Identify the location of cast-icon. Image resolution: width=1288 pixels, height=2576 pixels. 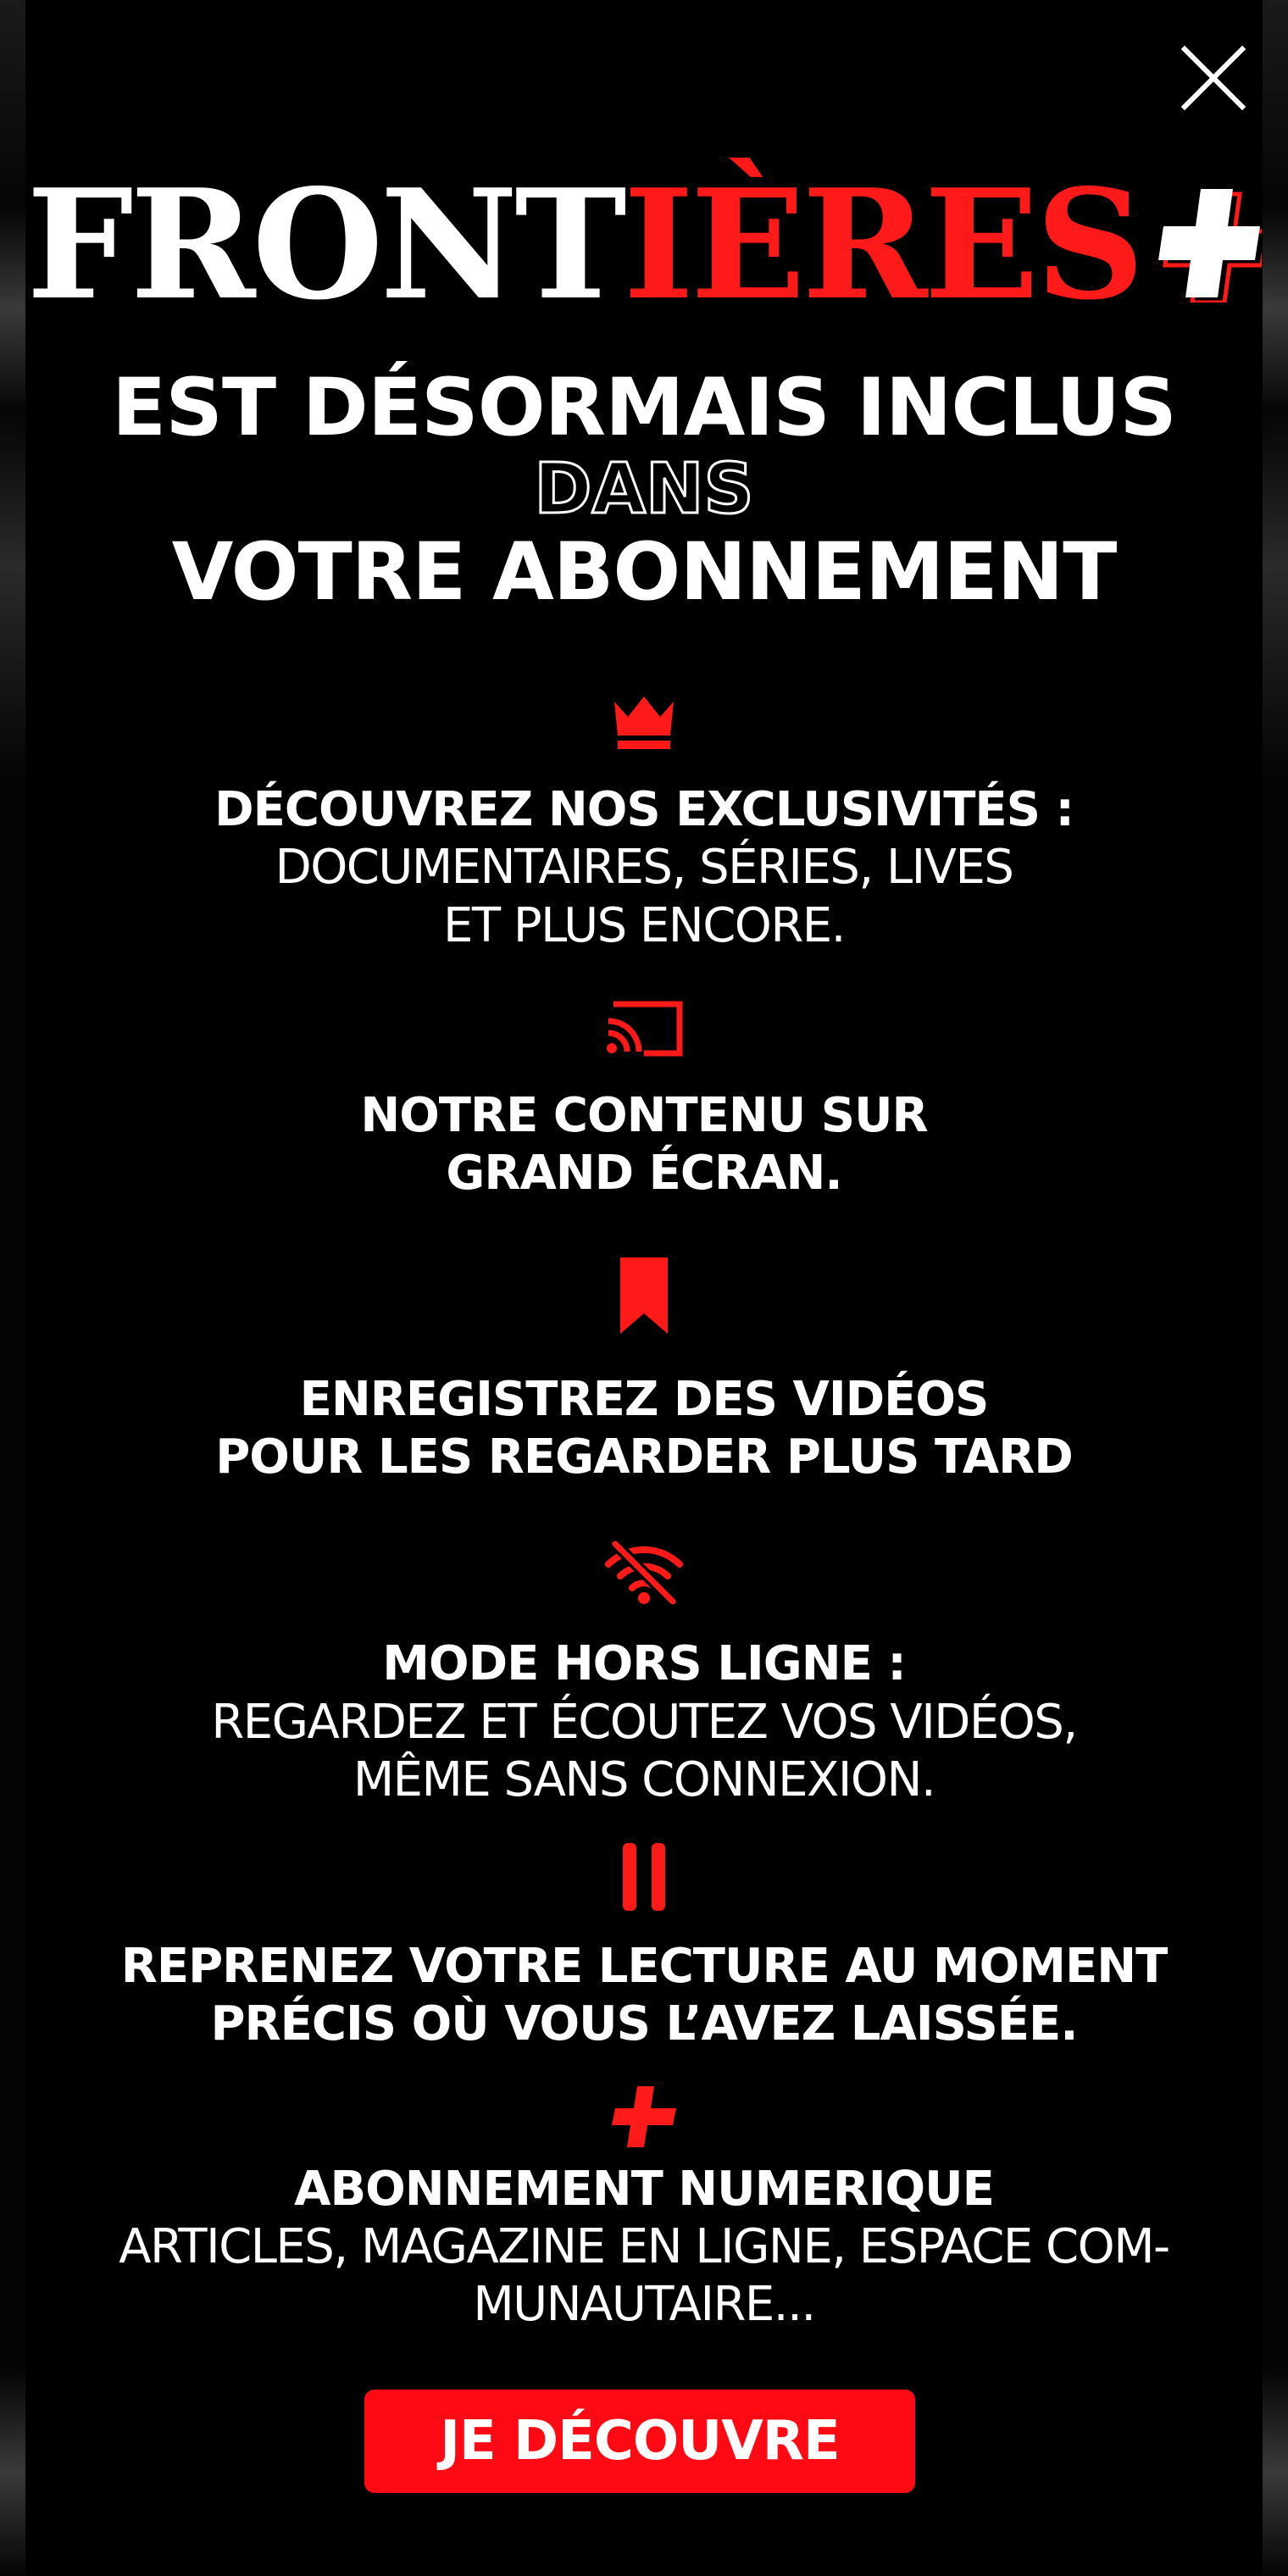
(644, 1027).